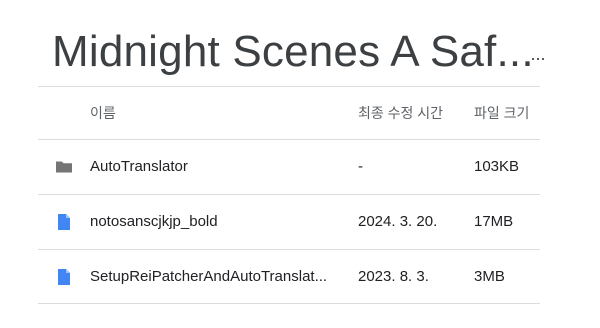 Image resolution: width=600 pixels, height=328 pixels. I want to click on column-header-size: 파일 크기, so click(507, 113).